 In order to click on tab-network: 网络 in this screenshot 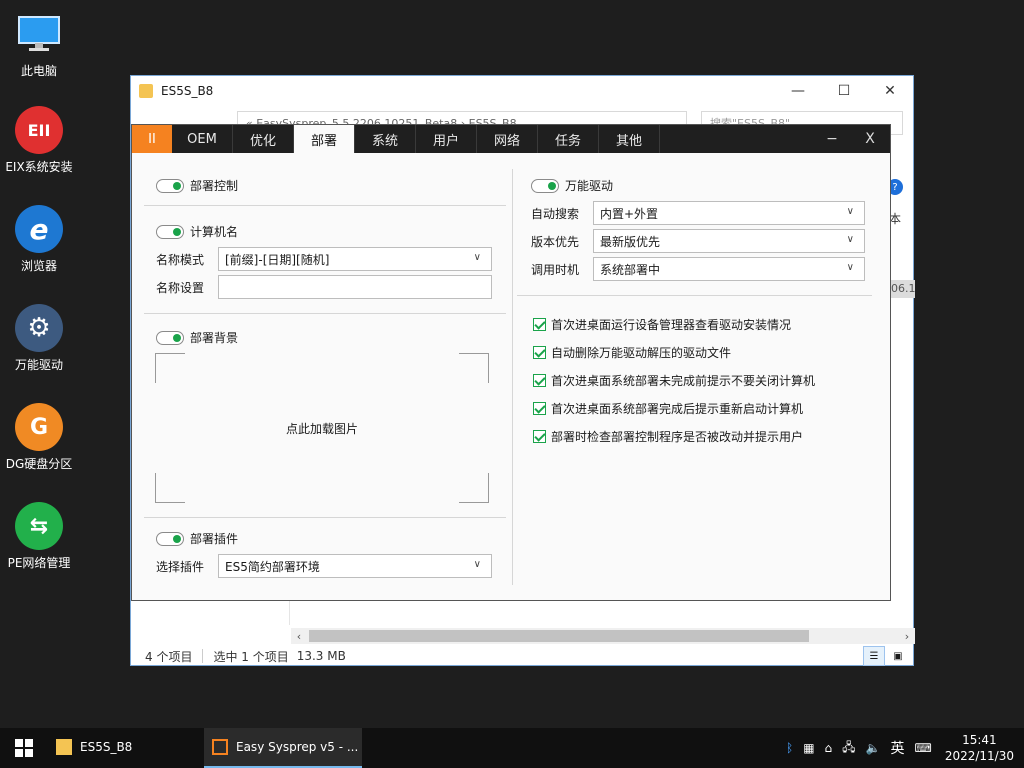, I will do `click(507, 139)`.